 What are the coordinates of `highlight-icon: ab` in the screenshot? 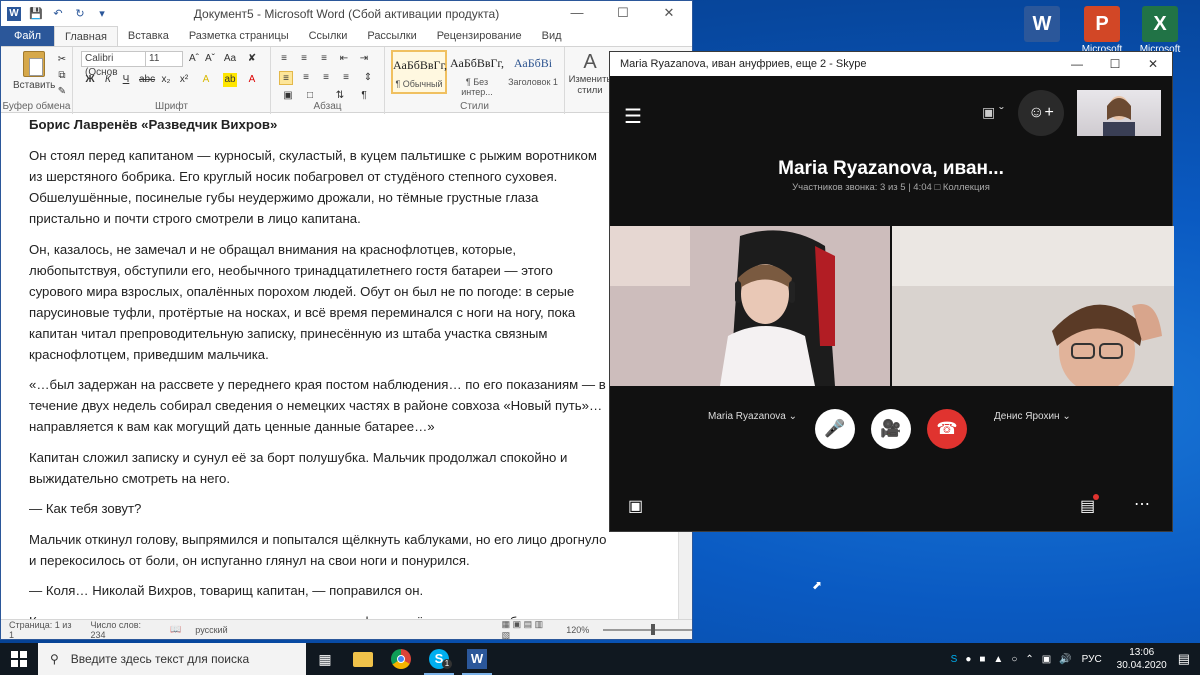 It's located at (230, 80).